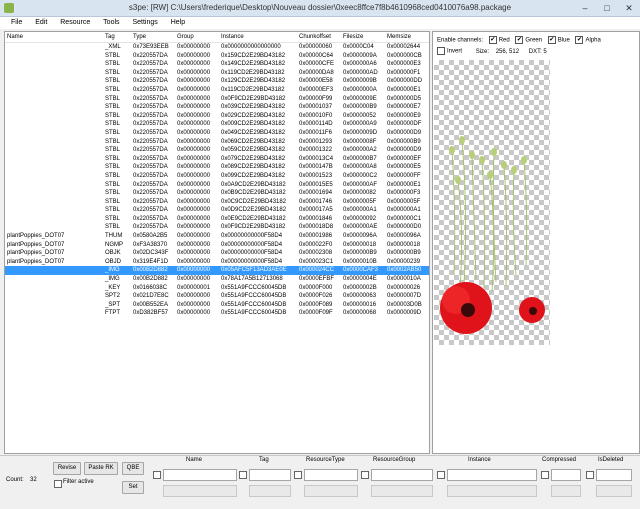 The image size is (640, 509). Describe the element at coordinates (117, 37) in the screenshot. I see `col-header-tag: Tag` at that location.